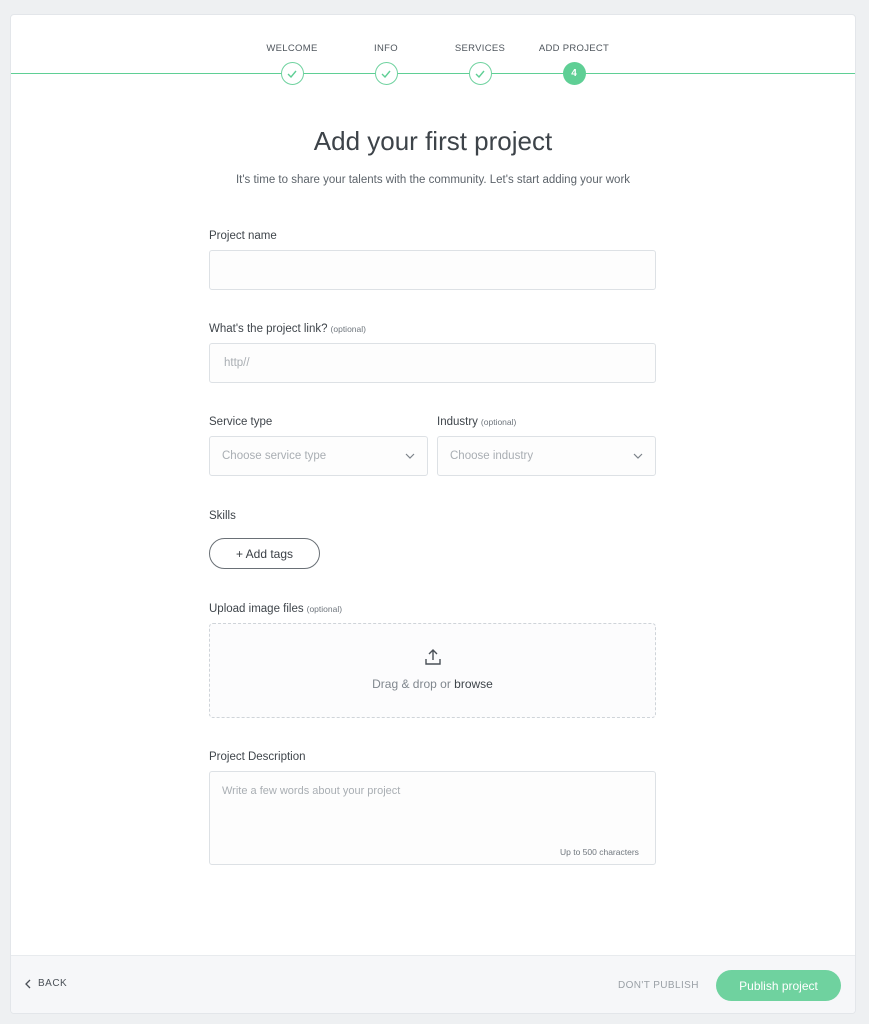  I want to click on upload-label-text: Upload image files, so click(256, 609).